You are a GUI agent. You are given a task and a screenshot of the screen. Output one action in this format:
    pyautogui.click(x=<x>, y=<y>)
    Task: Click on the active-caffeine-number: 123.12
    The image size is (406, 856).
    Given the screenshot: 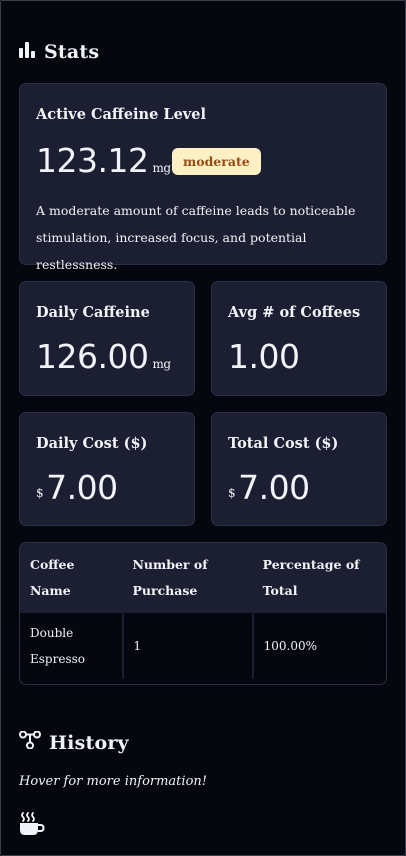 What is the action you would take?
    pyautogui.click(x=92, y=160)
    